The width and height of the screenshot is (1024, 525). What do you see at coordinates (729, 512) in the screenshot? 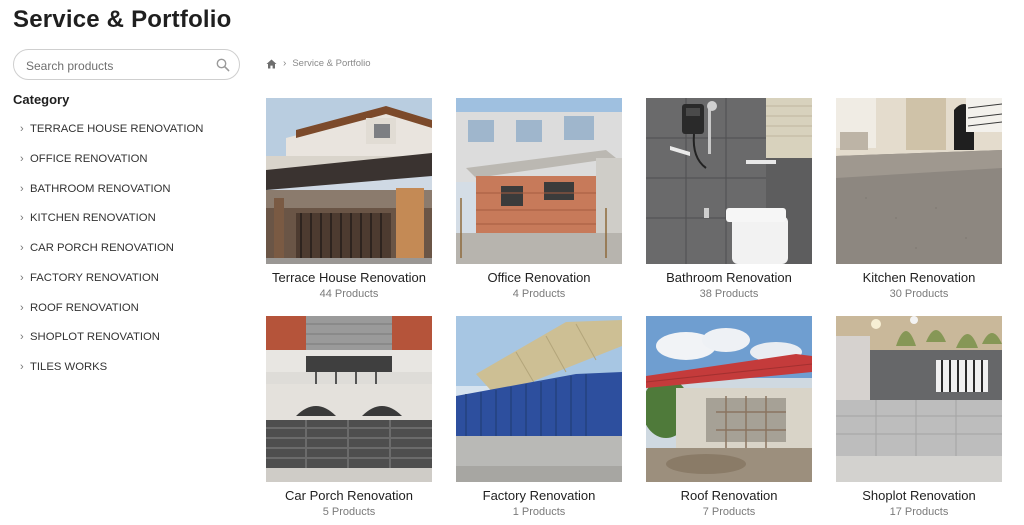
I see `product-count: 7 Products` at bounding box center [729, 512].